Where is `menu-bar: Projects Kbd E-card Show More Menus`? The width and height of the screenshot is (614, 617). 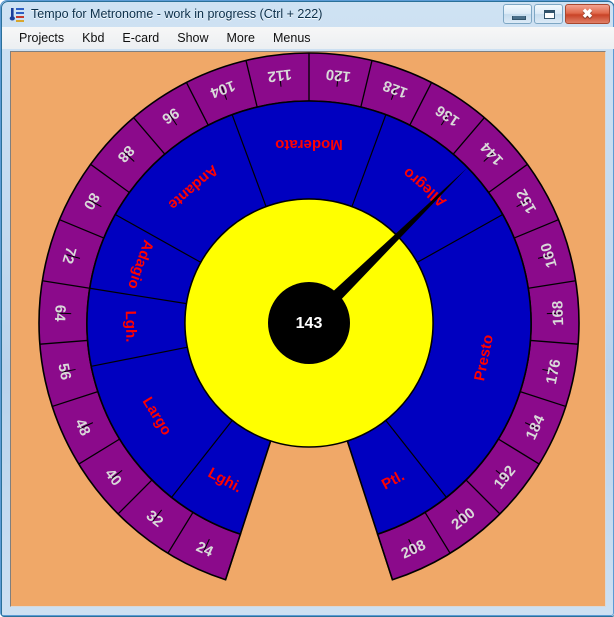
menu-bar: Projects Kbd E-card Show More Menus is located at coordinates (308, 38).